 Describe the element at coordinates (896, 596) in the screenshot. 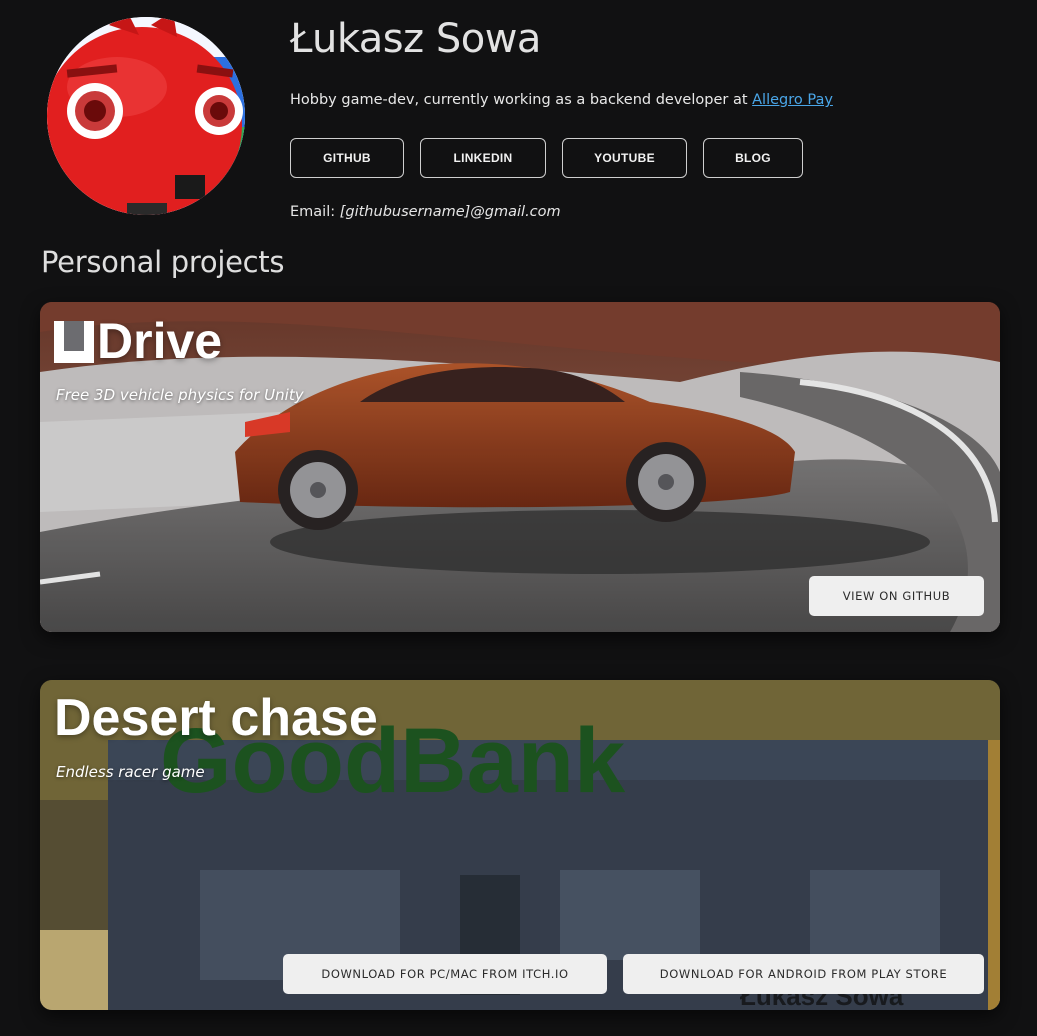

I see `view-on-github-button: VIEW ON GITHUB` at that location.